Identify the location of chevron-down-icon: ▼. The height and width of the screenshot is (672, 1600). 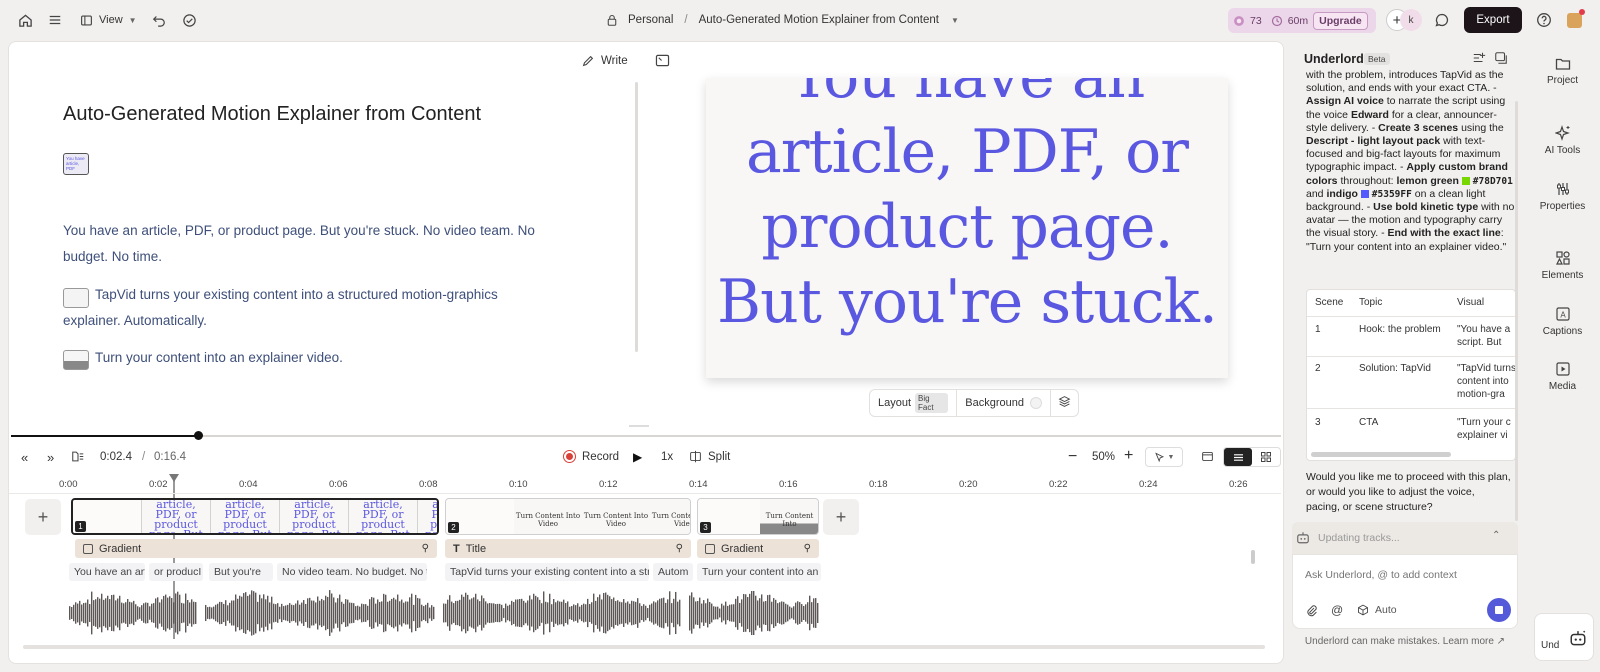
(955, 20).